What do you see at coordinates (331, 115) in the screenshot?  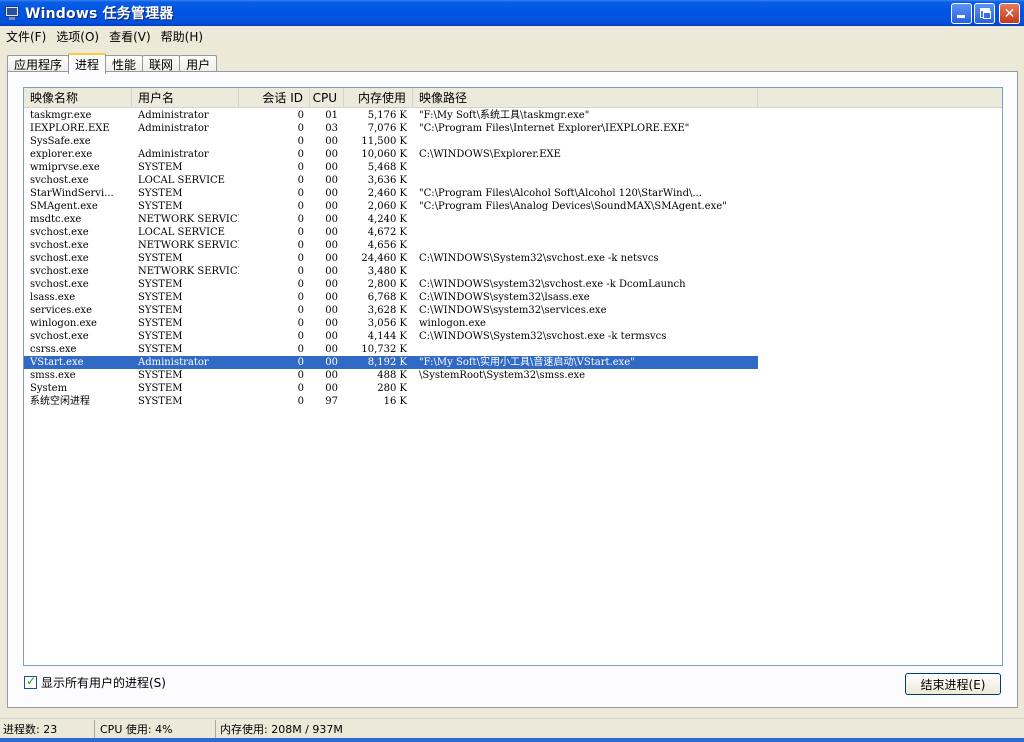 I see `cell-cpu: 01` at bounding box center [331, 115].